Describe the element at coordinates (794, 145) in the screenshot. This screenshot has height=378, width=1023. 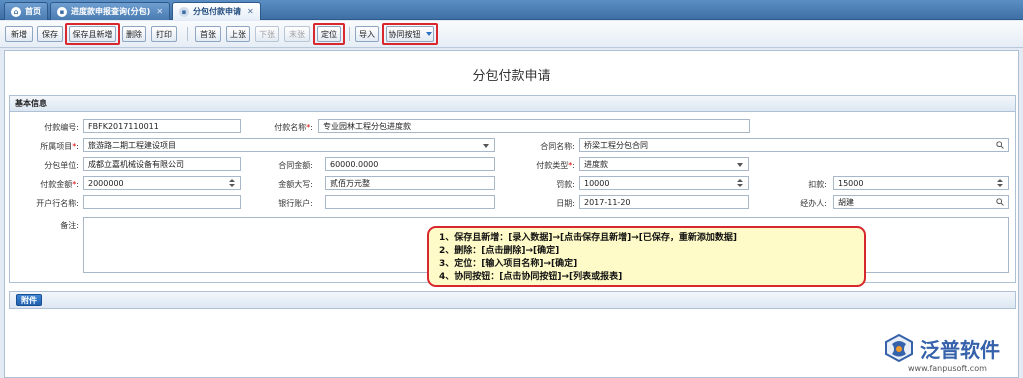
I see `contract-name-field: 桥梁工程分包合同` at that location.